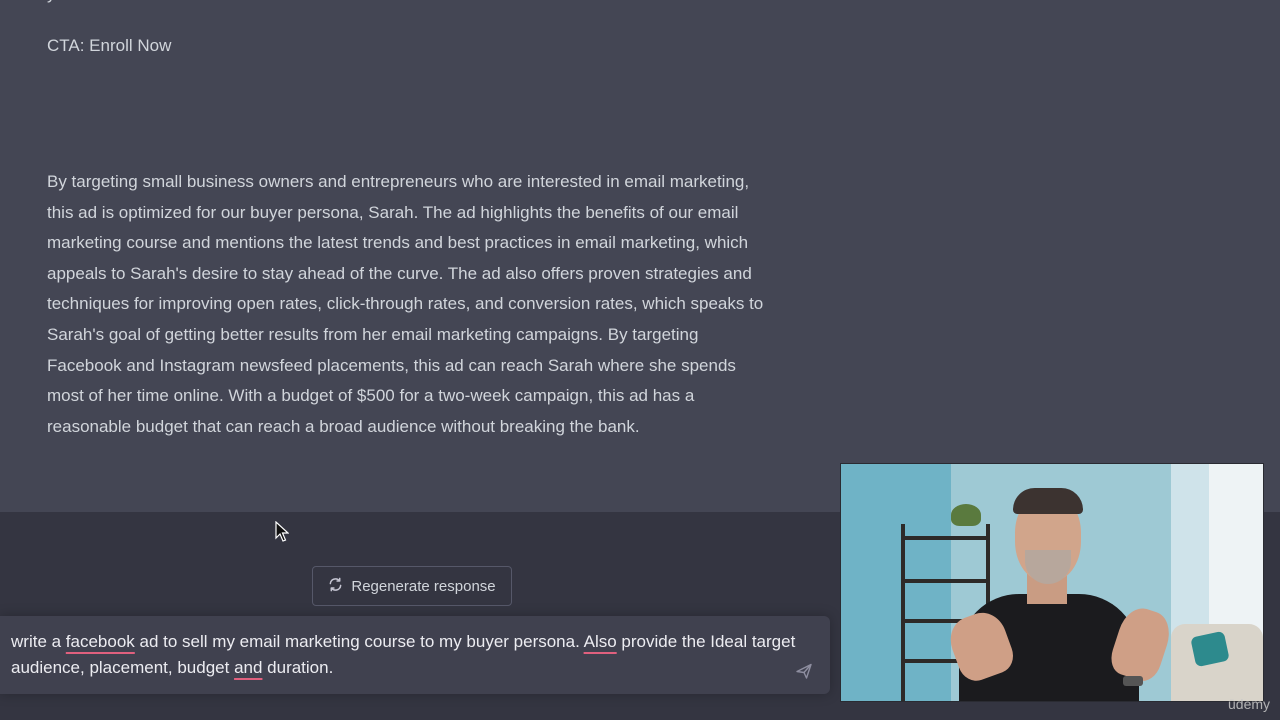 Image resolution: width=1280 pixels, height=720 pixels. What do you see at coordinates (248, 667) in the screenshot?
I see `misspelled-word: and` at bounding box center [248, 667].